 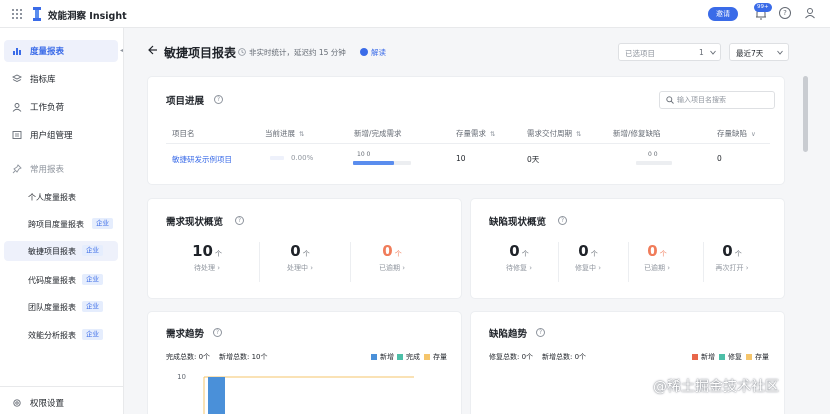 I want to click on sidebar-subitem-label: 敏捷项目报表, so click(x=52, y=251).